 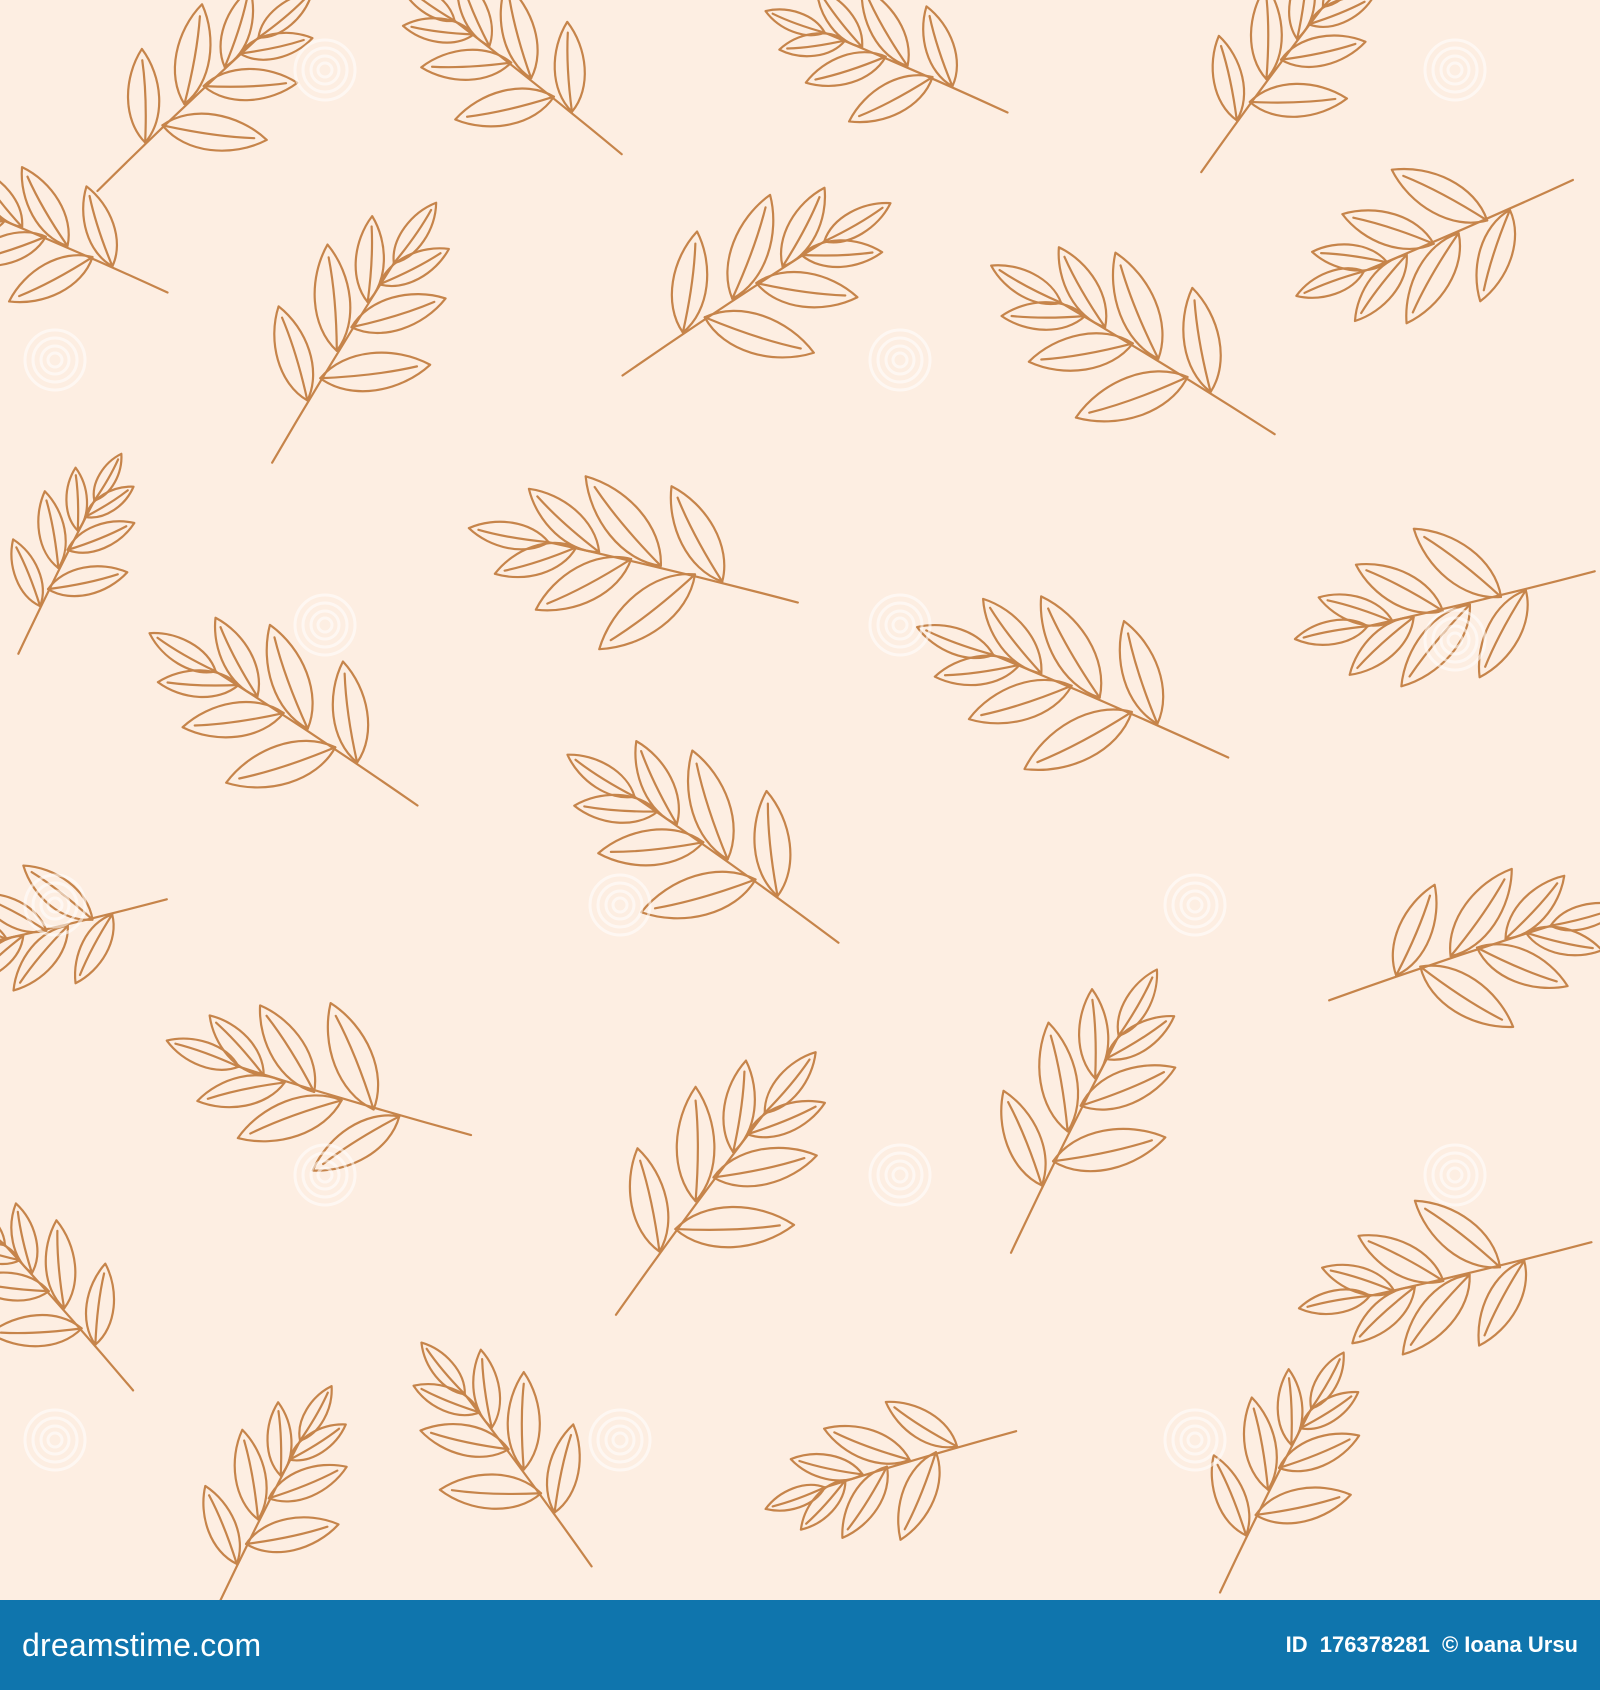 I want to click on author-name: © Ioana Ursu, so click(x=1509, y=1644).